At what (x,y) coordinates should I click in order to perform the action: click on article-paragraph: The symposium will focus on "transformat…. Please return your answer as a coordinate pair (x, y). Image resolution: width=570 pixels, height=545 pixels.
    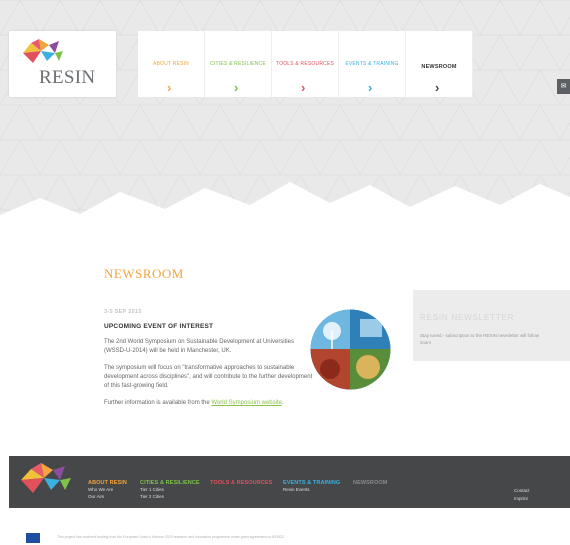
    Looking at the image, I should click on (208, 377).